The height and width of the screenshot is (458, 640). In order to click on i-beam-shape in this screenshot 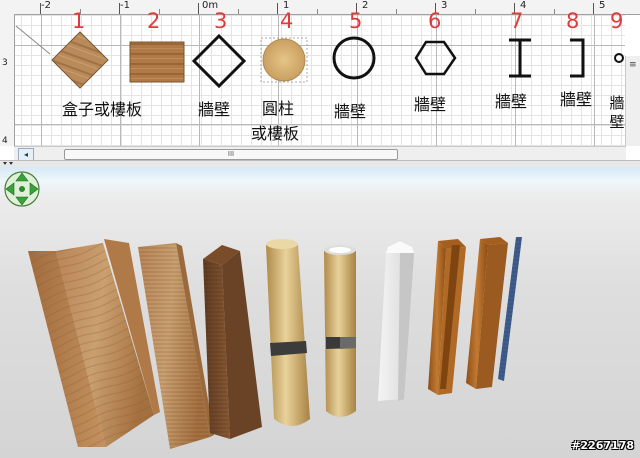, I will do `click(520, 58)`.